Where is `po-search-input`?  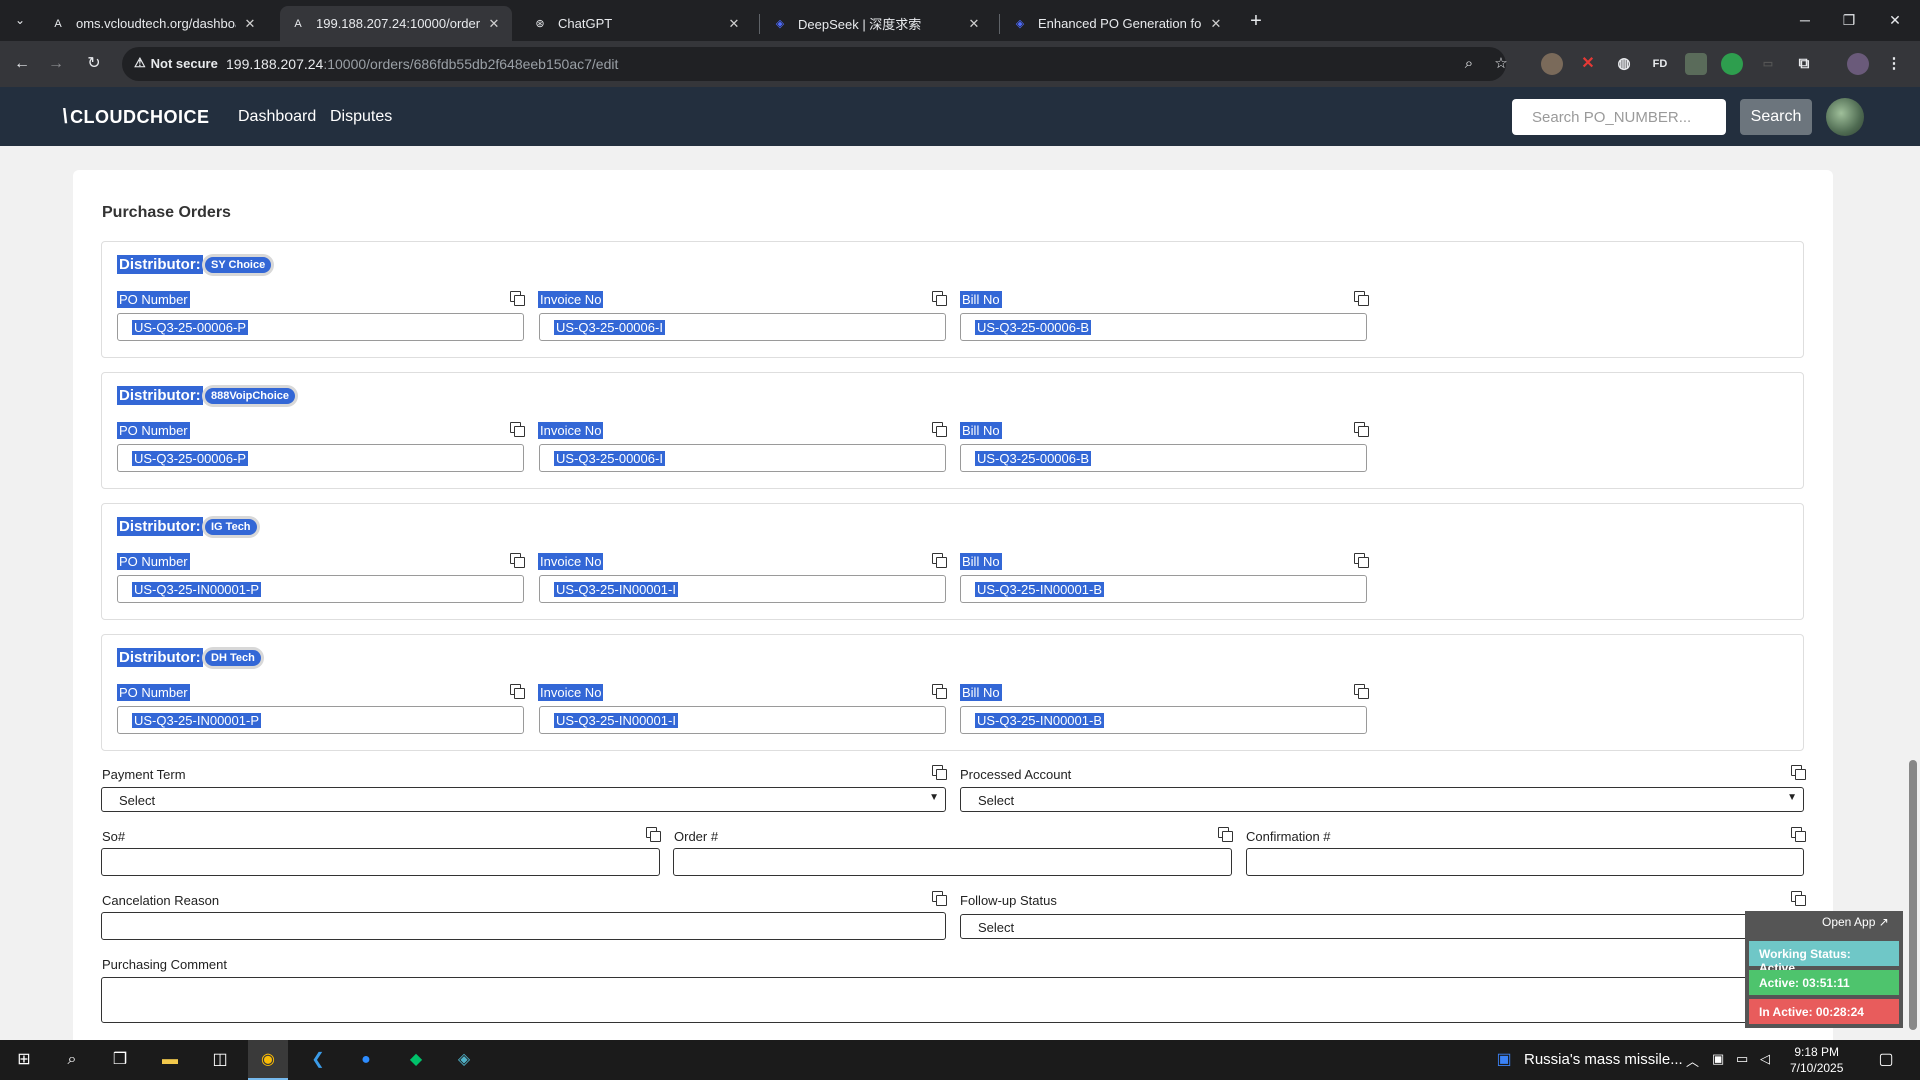
po-search-input is located at coordinates (1619, 117).